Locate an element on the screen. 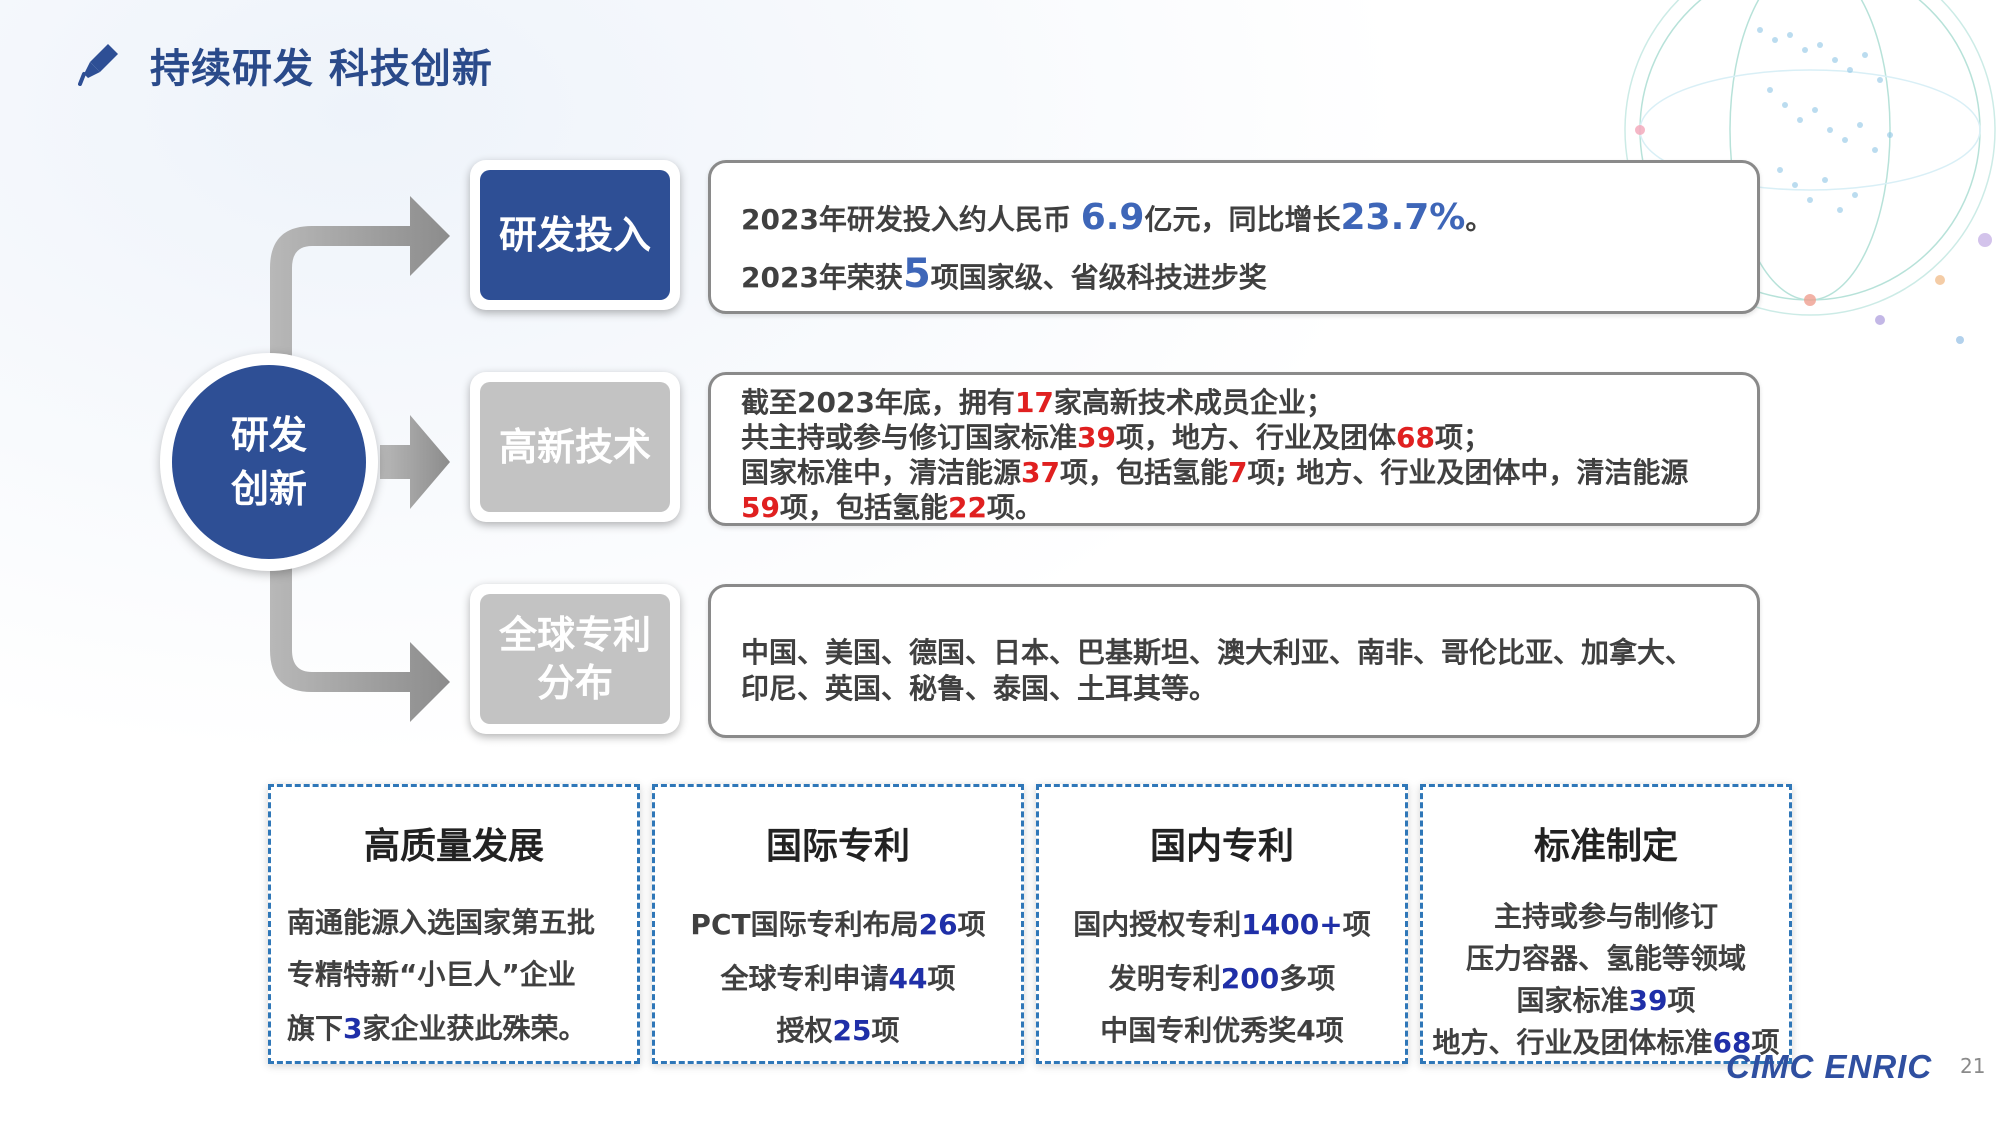  domestic-granted-count: 1400+ is located at coordinates (1292, 924).